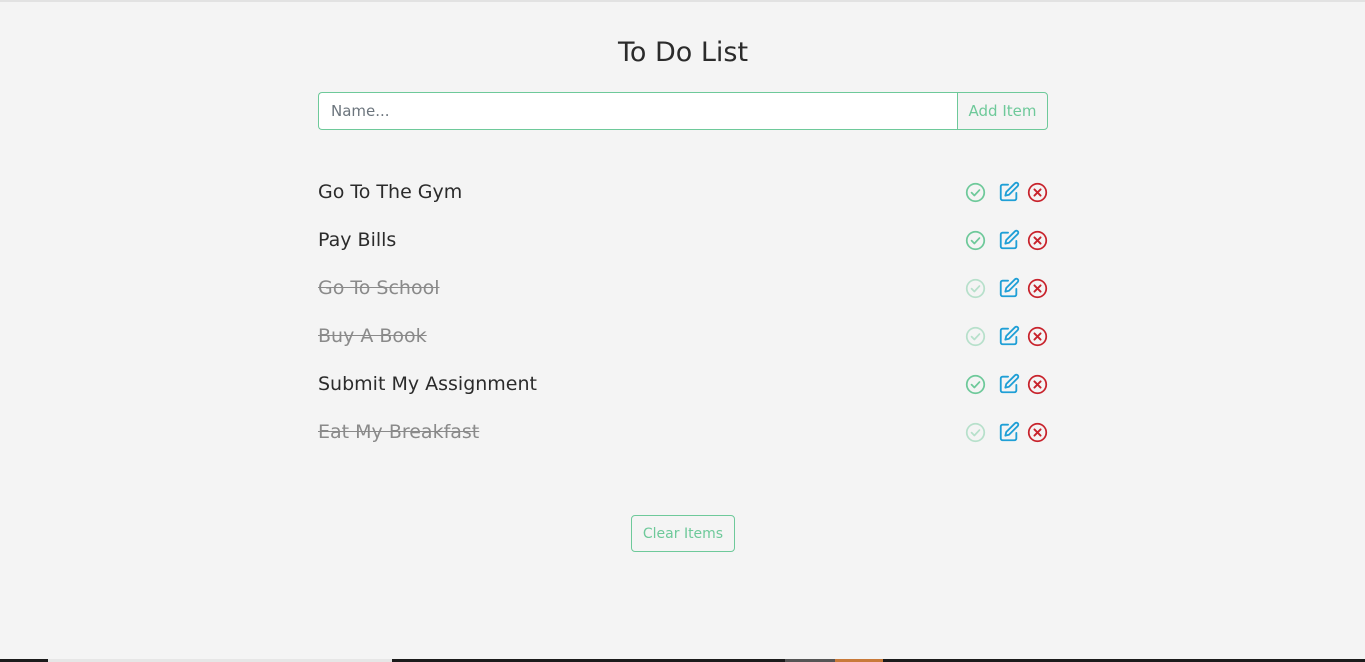 The image size is (1365, 662). I want to click on add-item-form: Add Item, so click(683, 111).